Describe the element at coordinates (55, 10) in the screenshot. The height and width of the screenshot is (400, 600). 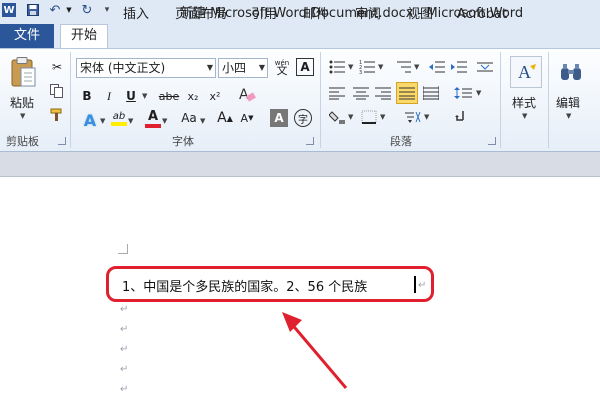
I see `undo-icon: ↶` at that location.